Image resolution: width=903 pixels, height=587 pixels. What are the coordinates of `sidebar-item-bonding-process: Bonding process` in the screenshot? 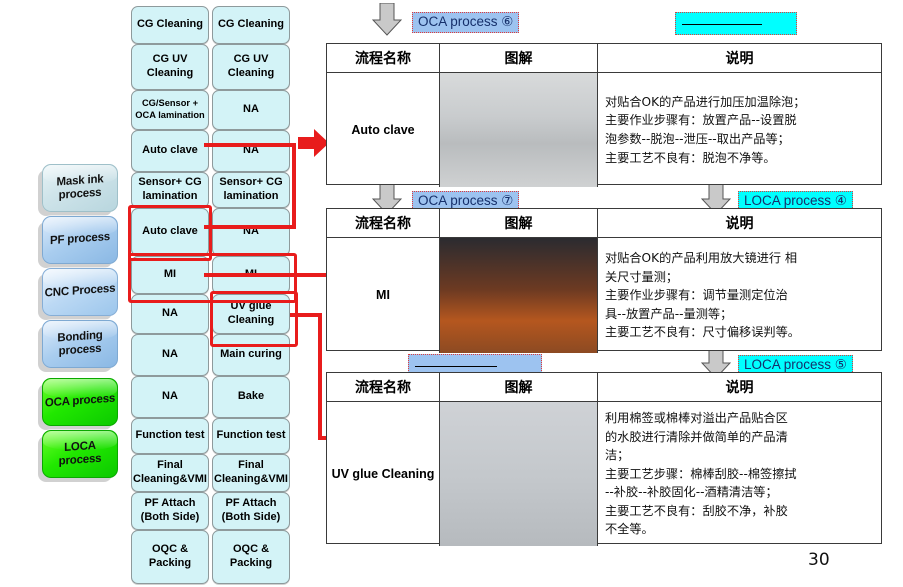 It's located at (80, 344).